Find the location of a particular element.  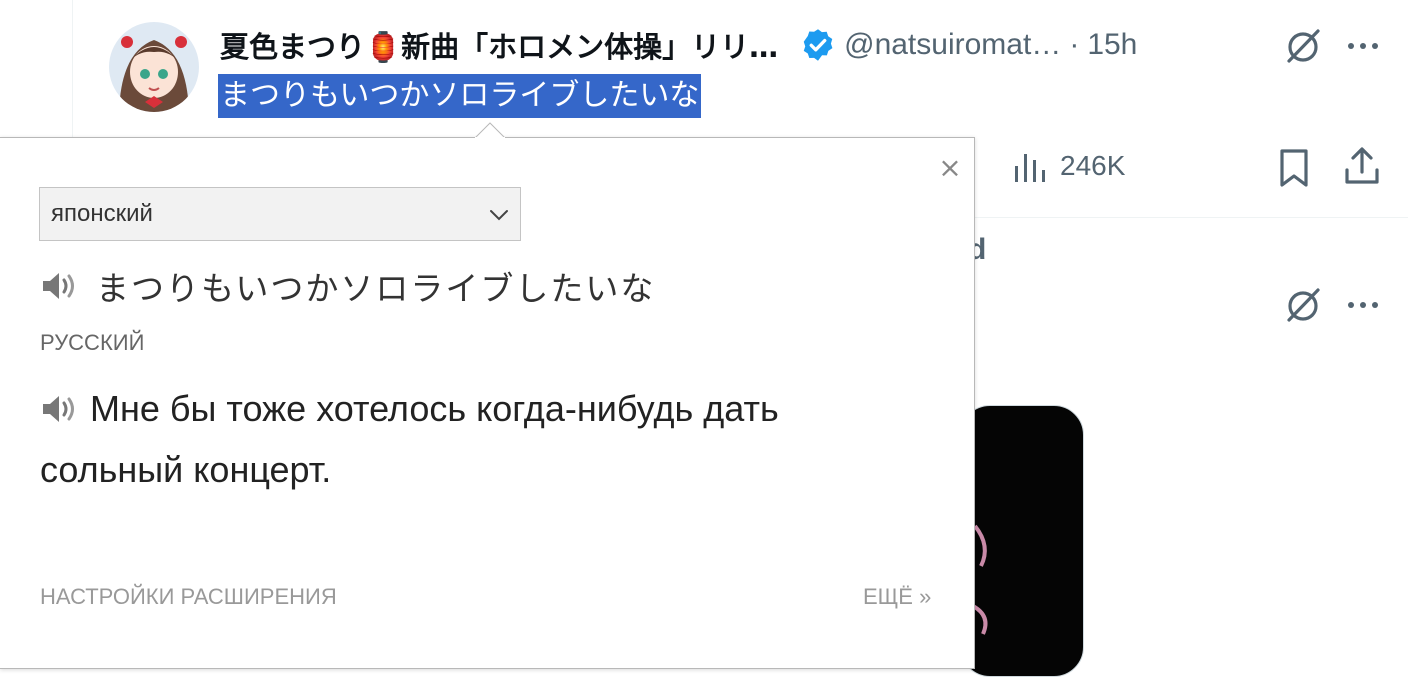

bookmark-icon is located at coordinates (1294, 168).